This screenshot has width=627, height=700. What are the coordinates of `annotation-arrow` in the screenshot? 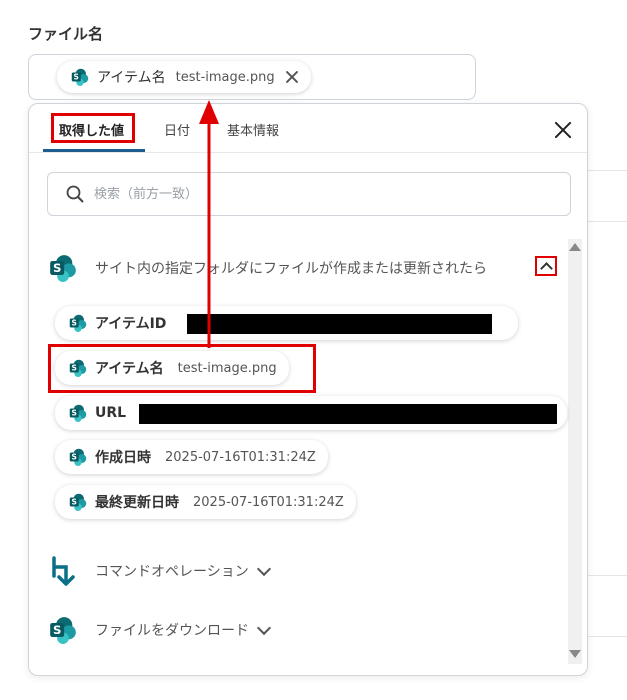 It's located at (209, 224).